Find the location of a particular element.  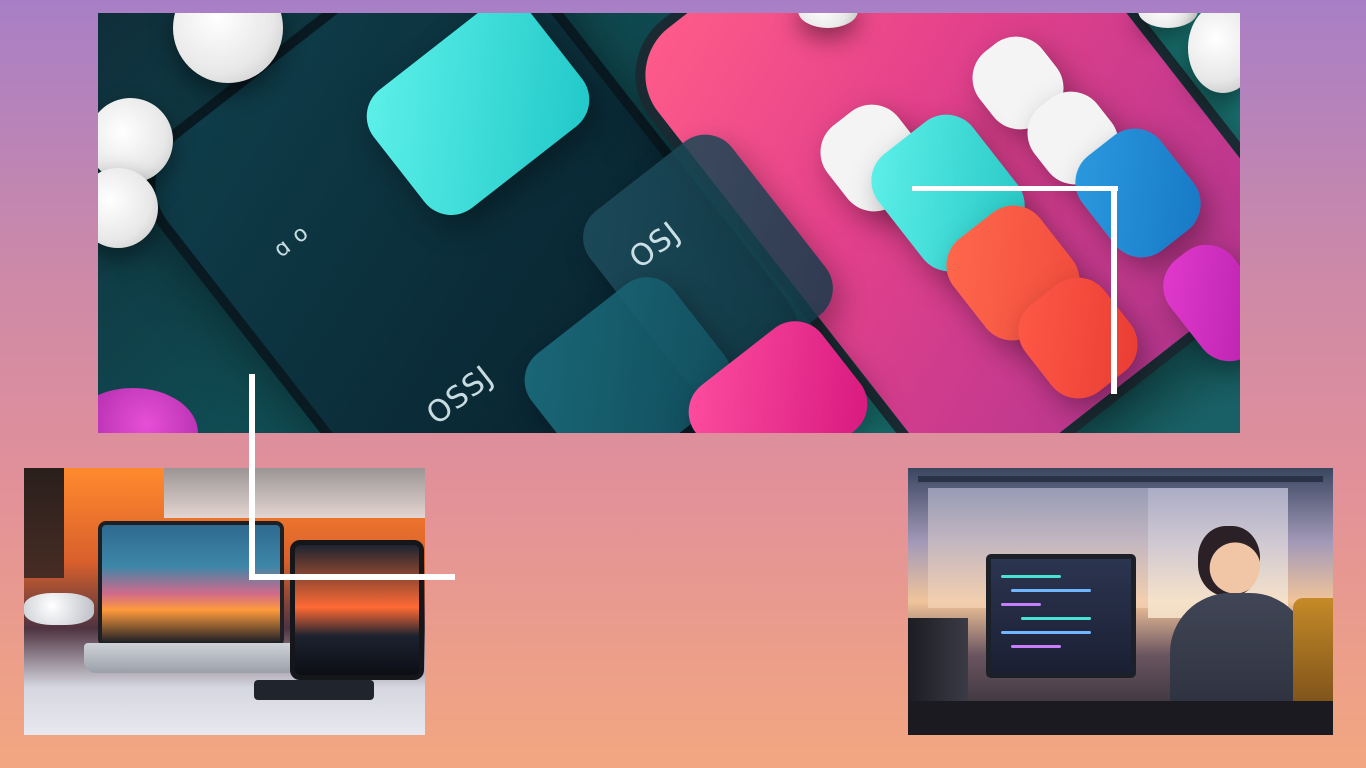

speaker is located at coordinates (59, 609).